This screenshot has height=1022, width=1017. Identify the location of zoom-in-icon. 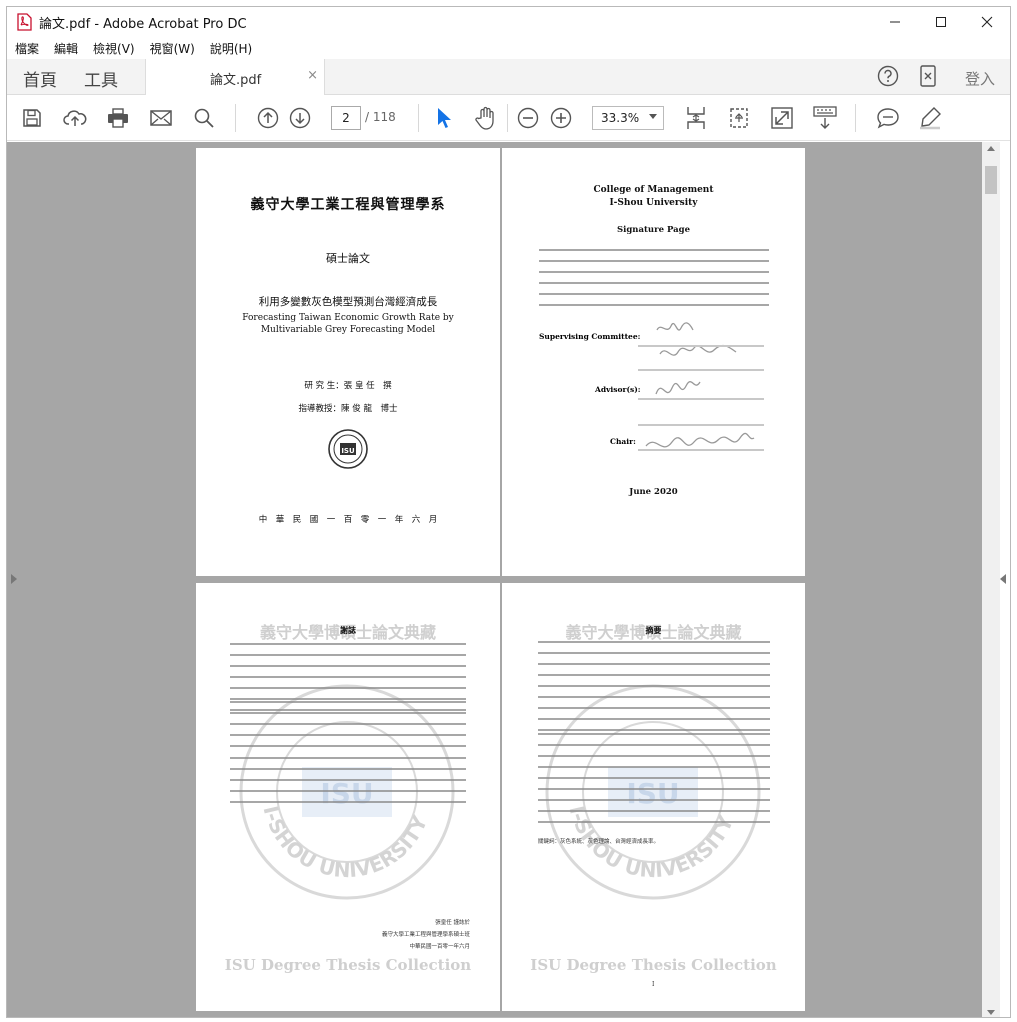
(561, 118).